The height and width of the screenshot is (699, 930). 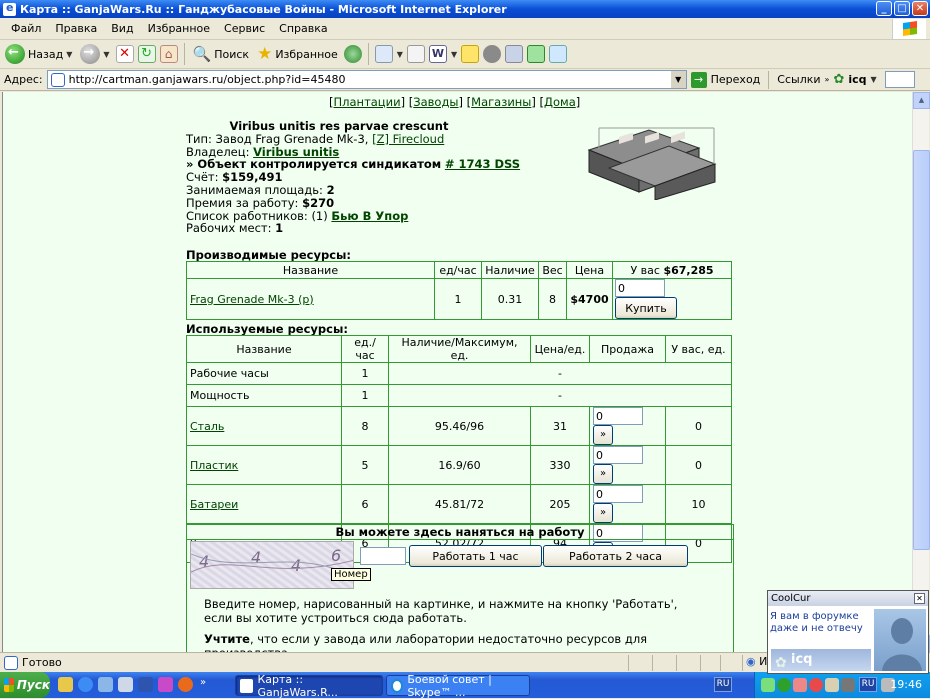 What do you see at coordinates (460, 532) in the screenshot?
I see `work-title: Вы можете здесь наняться на работу` at bounding box center [460, 532].